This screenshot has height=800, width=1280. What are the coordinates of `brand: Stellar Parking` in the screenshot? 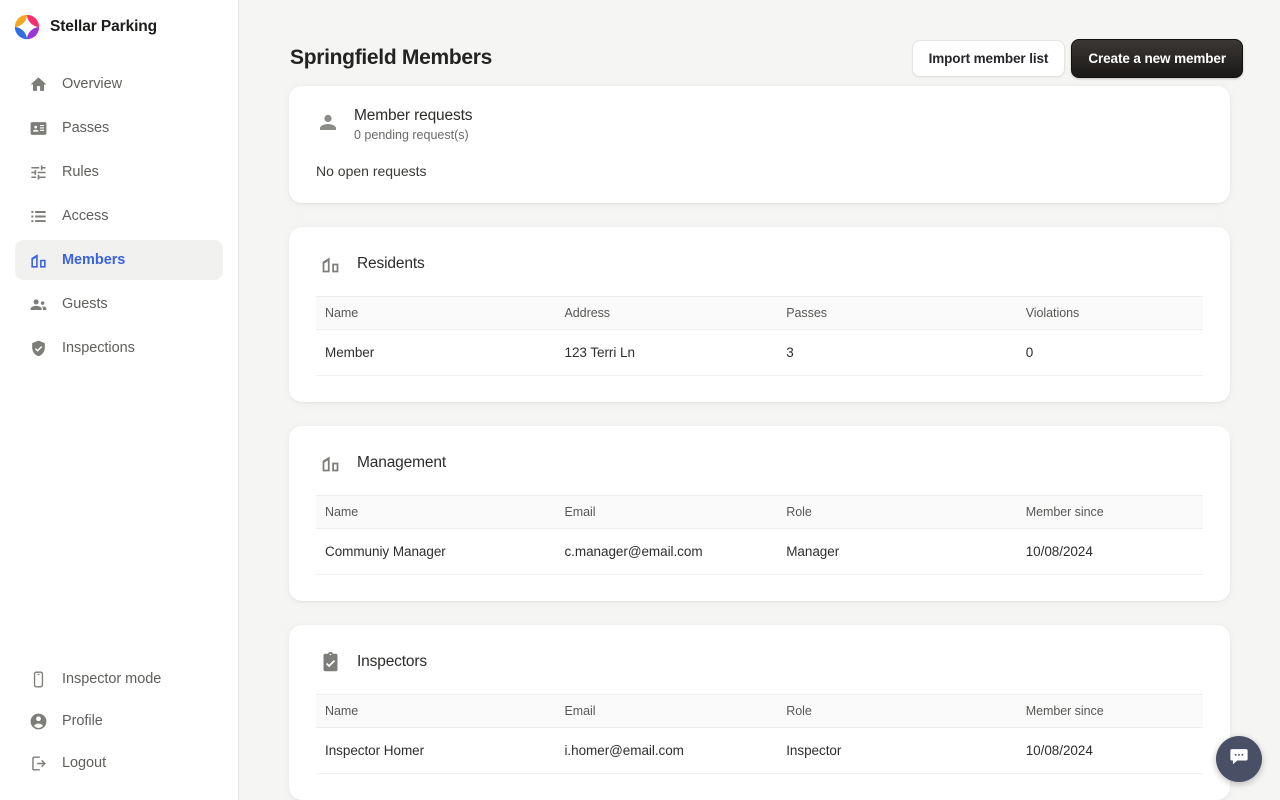 It's located at (119, 27).